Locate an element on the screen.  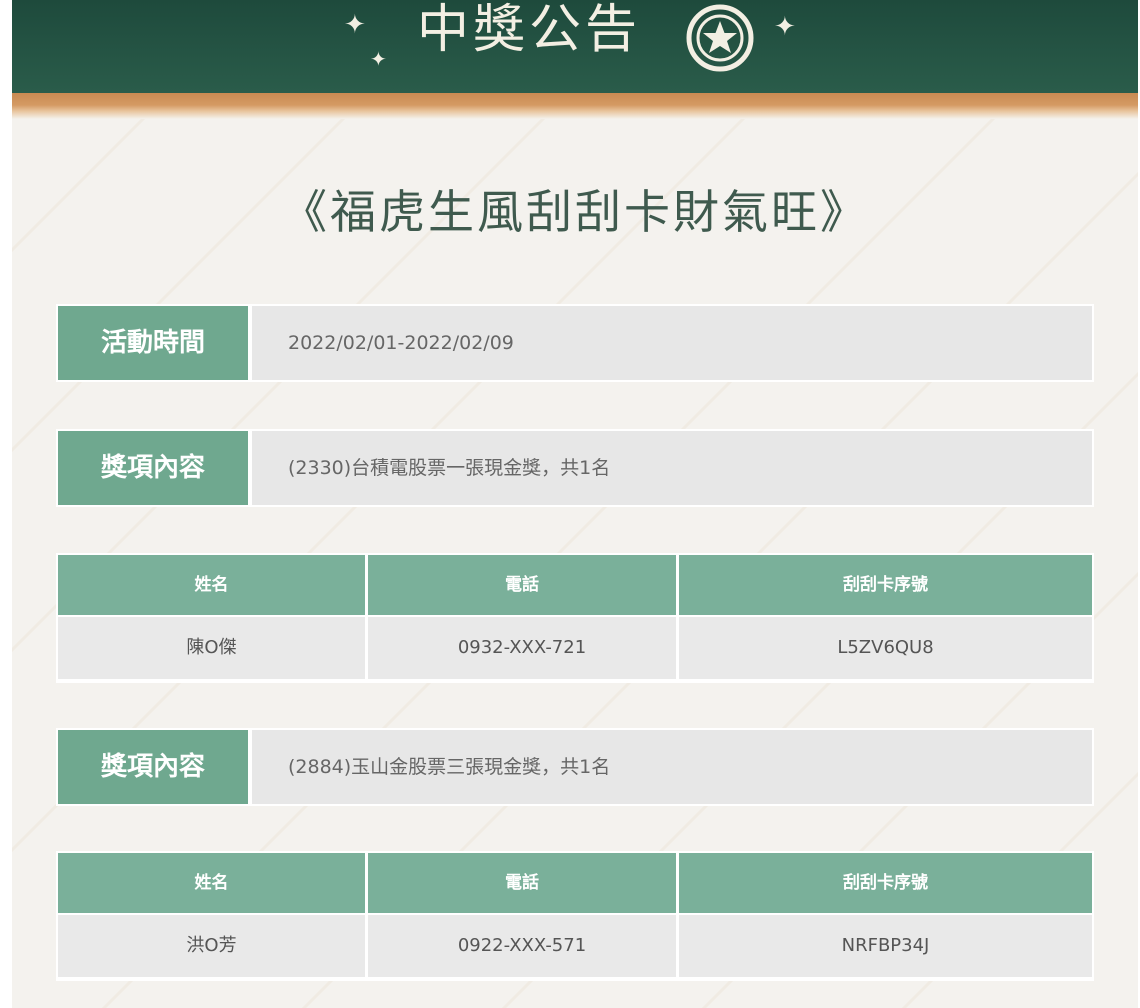
winner-serial: L5ZV6QU8 is located at coordinates (885, 648).